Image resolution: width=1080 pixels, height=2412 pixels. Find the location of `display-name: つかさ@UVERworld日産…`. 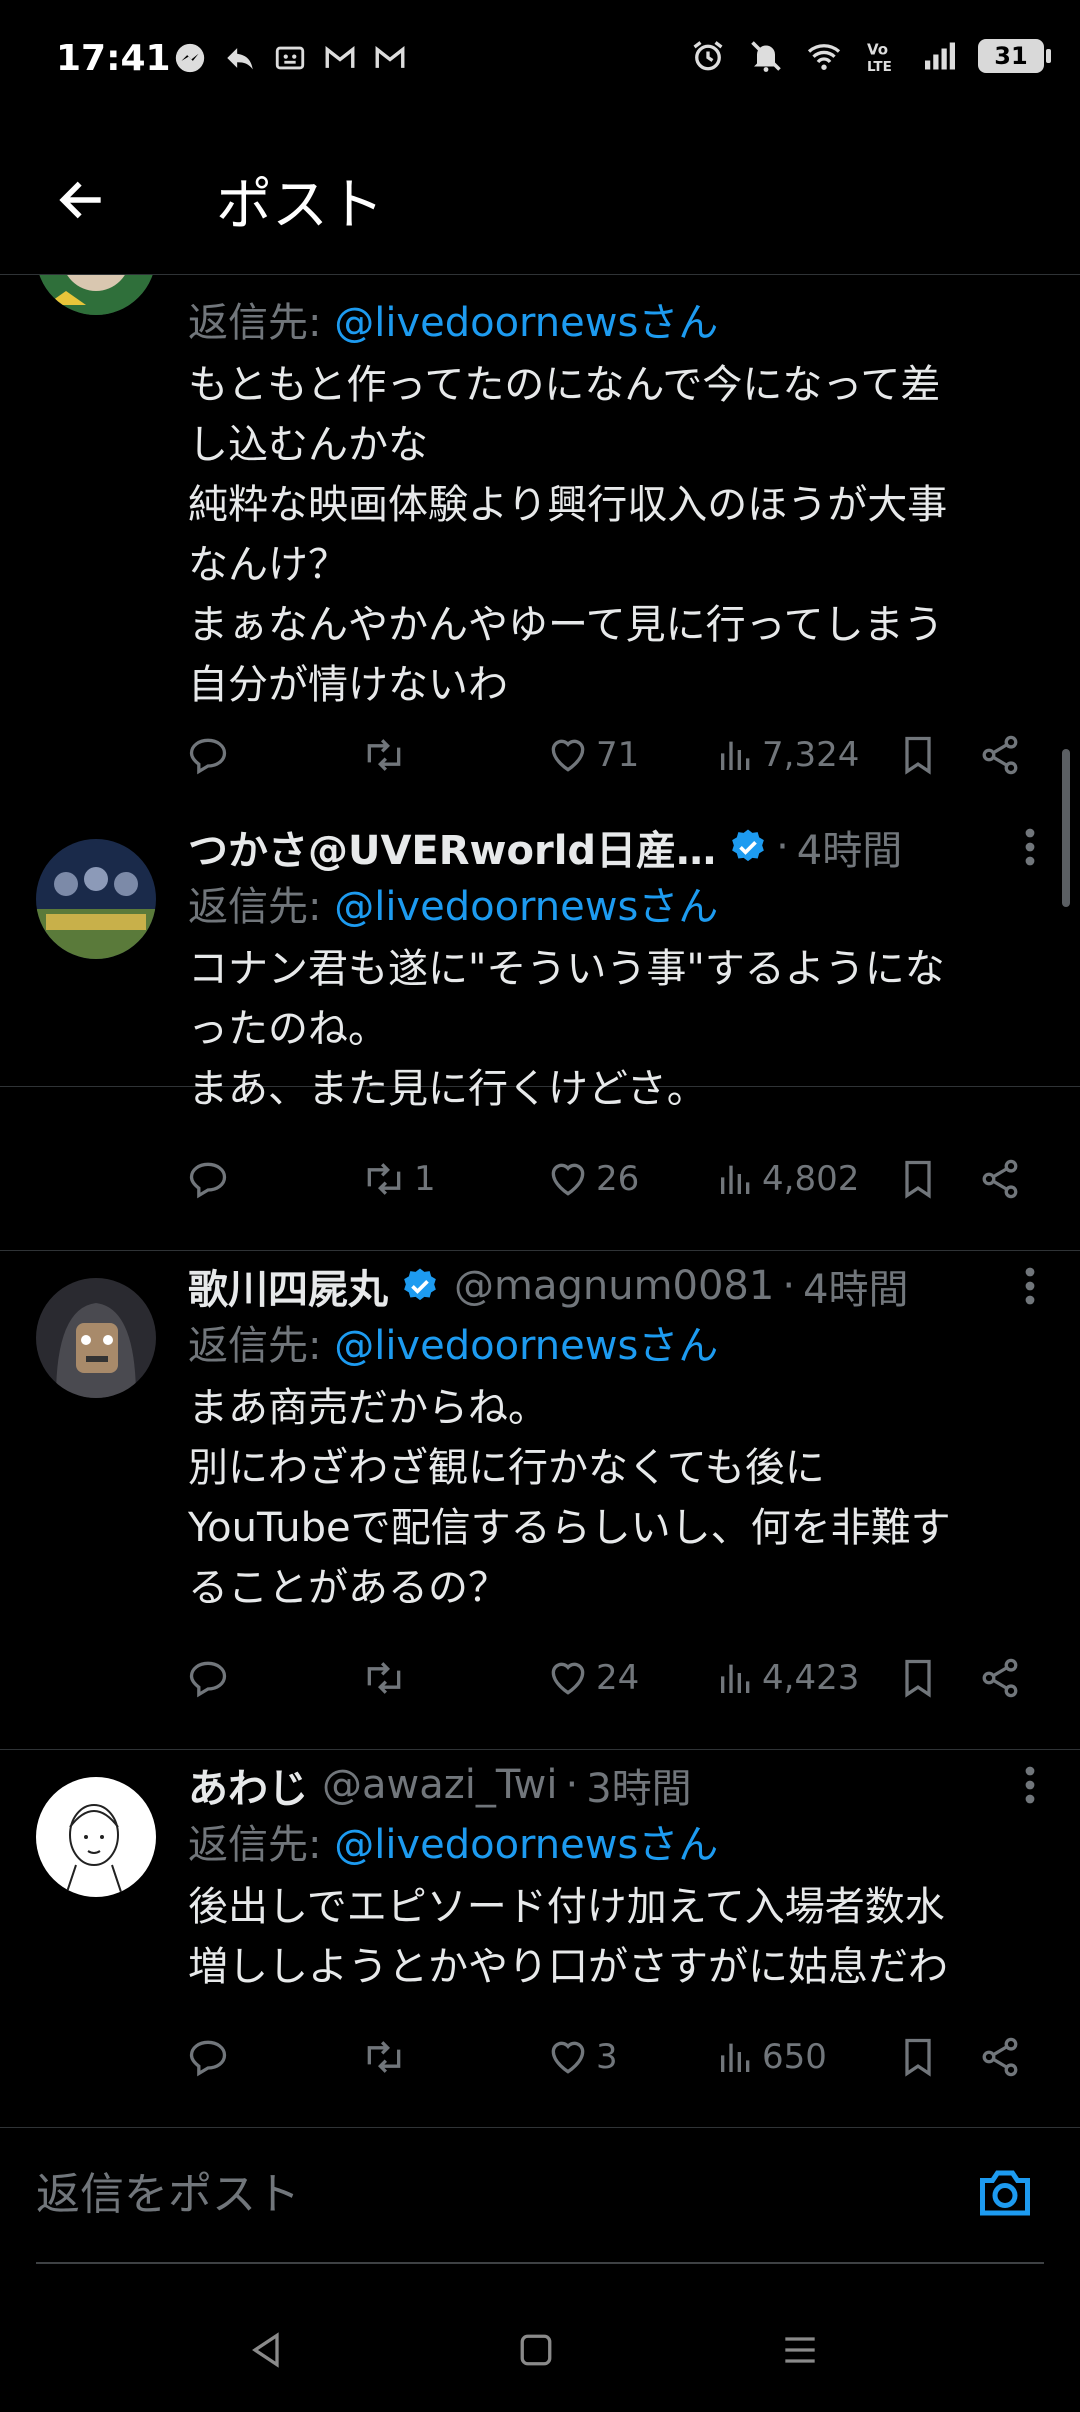

display-name: つかさ@UVERworld日産… is located at coordinates (452, 847).